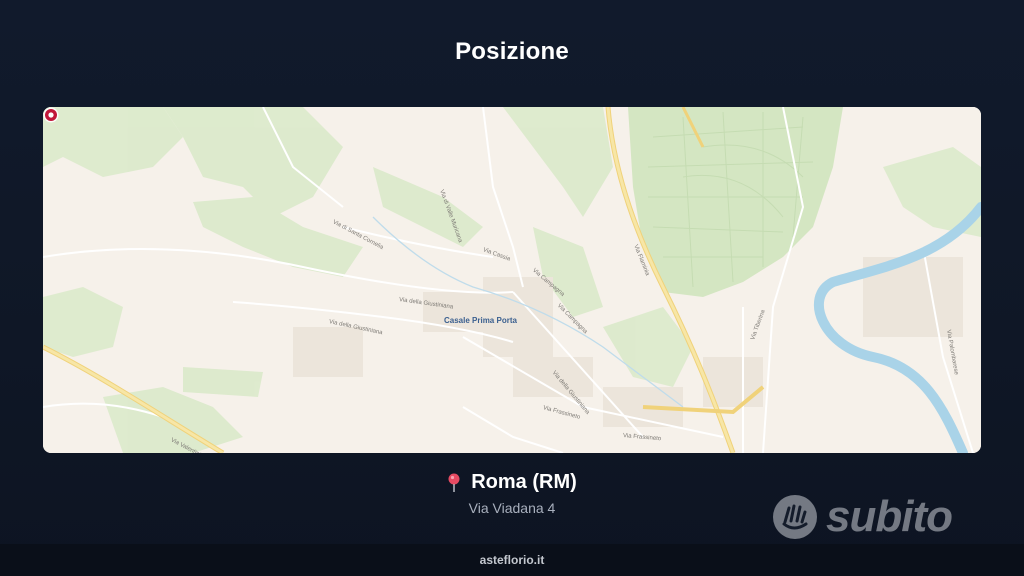 The width and height of the screenshot is (1024, 576). I want to click on map-pin-icon, so click(454, 482).